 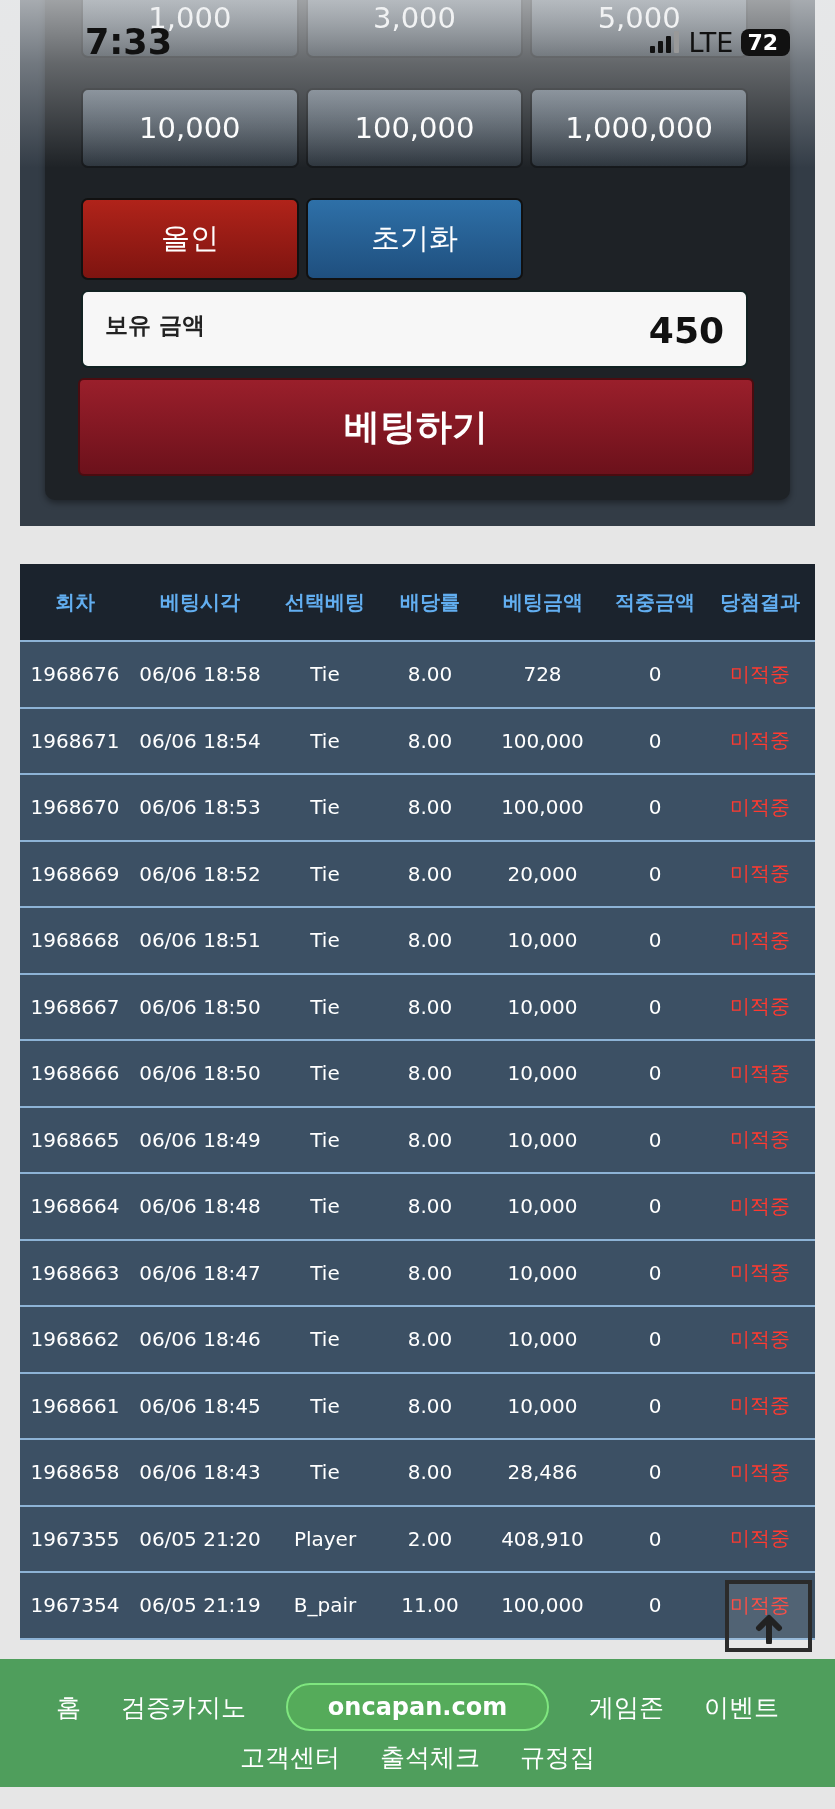 What do you see at coordinates (200, 1339) in the screenshot?
I see `table-cell-text: 06/06 18:46` at bounding box center [200, 1339].